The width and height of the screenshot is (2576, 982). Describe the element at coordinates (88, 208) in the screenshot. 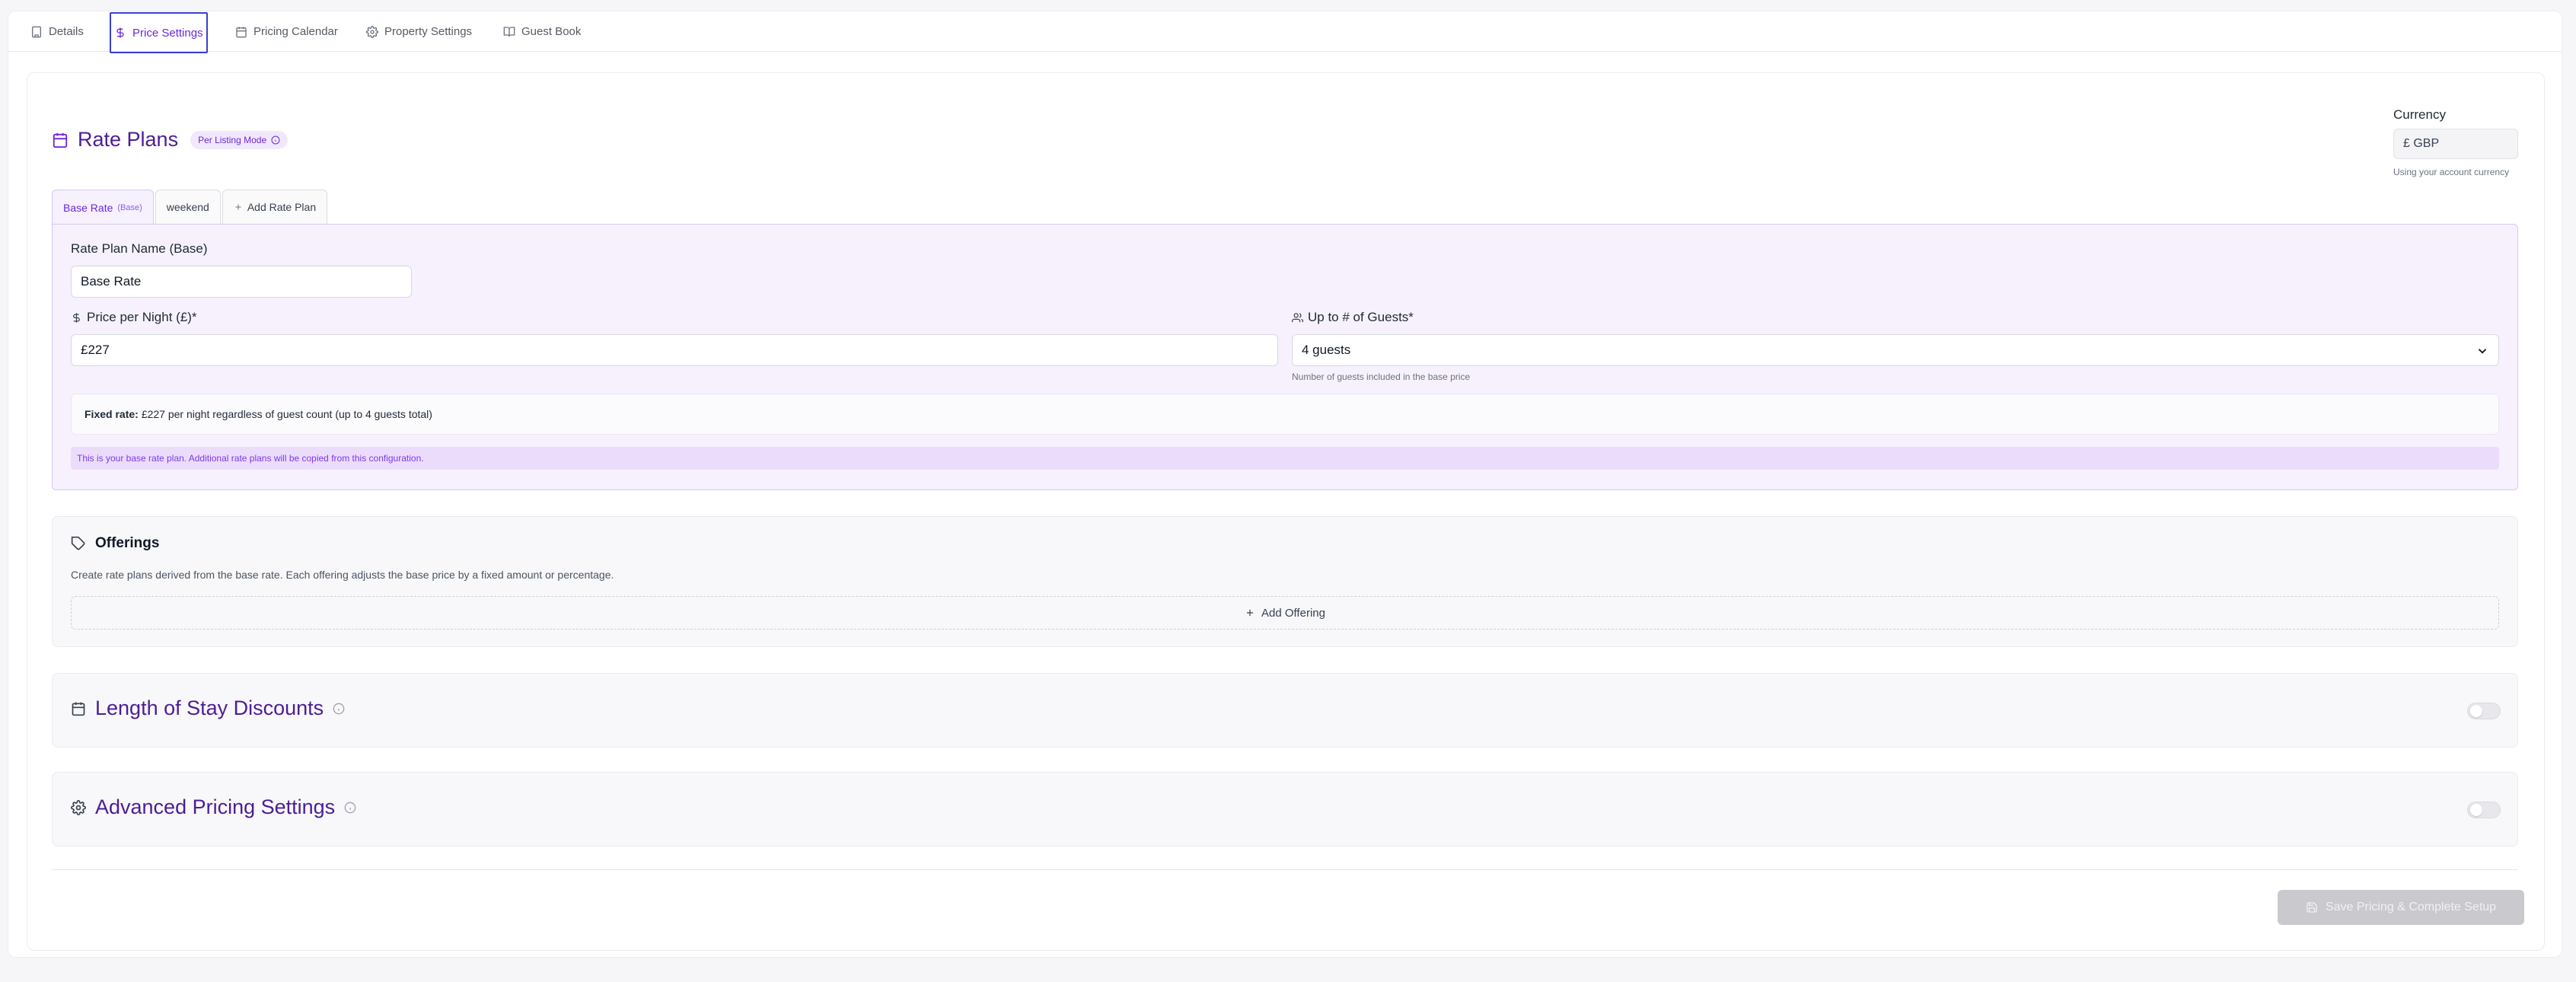

I see `rate-plan-tab-base-label: Base Rate` at that location.